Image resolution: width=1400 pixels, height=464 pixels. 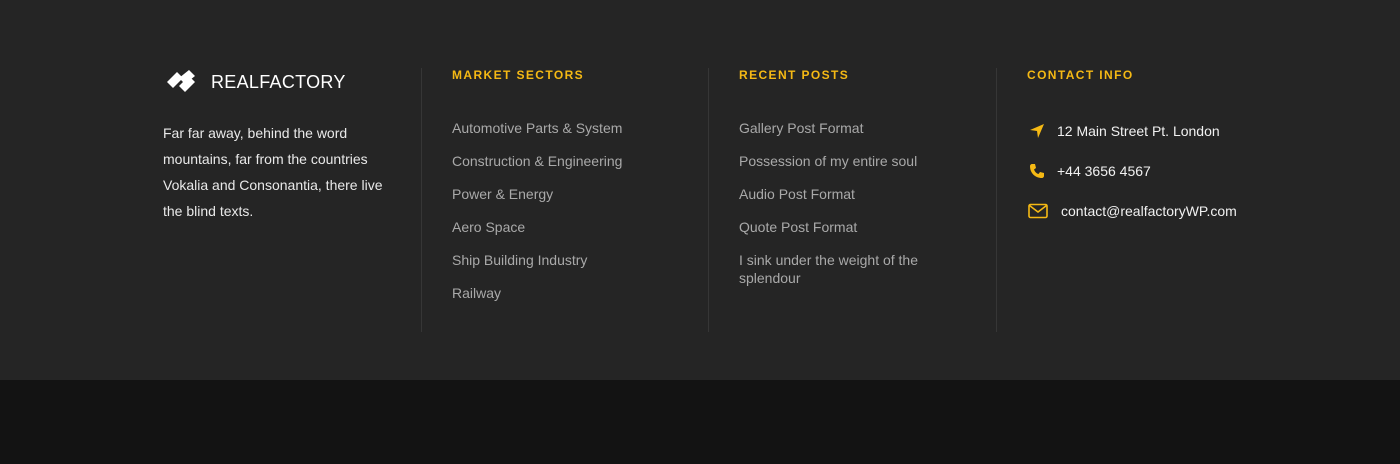 What do you see at coordinates (1080, 75) in the screenshot?
I see `contact-info-title: CONTACT INFO` at bounding box center [1080, 75].